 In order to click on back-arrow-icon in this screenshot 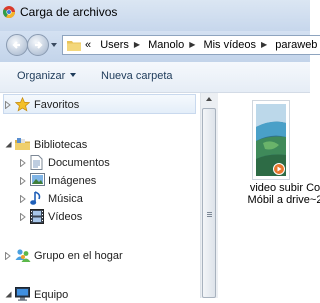, I will do `click(16, 45)`.